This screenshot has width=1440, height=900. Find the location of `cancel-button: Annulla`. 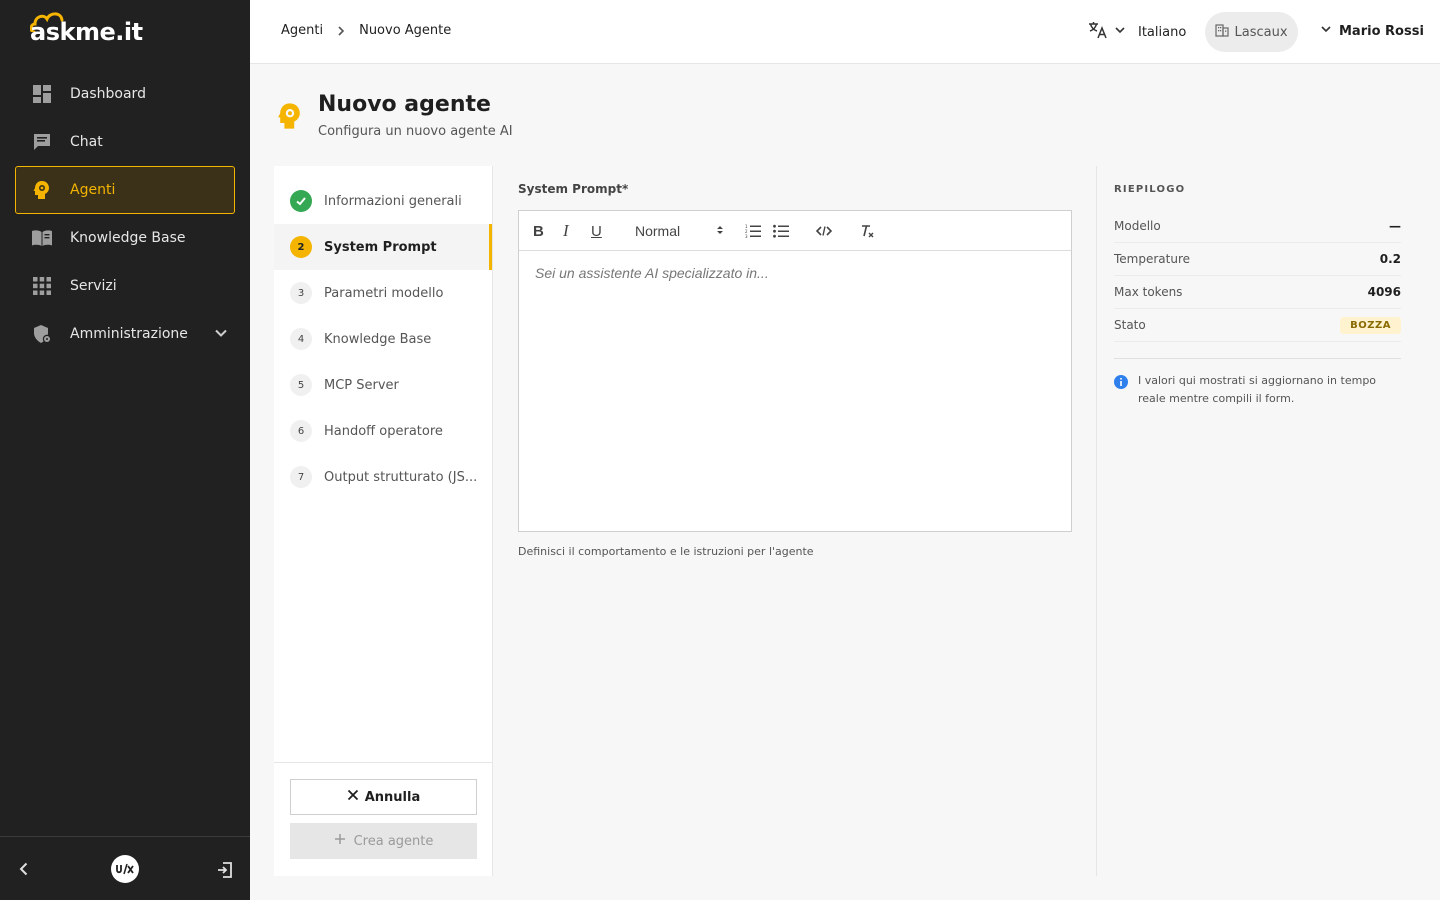

cancel-button: Annulla is located at coordinates (383, 797).